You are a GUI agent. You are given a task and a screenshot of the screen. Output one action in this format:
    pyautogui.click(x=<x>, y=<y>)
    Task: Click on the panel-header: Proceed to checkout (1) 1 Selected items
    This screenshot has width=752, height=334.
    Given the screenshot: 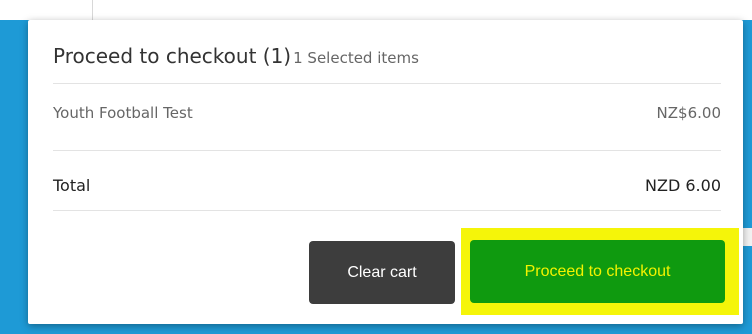 What is the action you would take?
    pyautogui.click(x=388, y=56)
    